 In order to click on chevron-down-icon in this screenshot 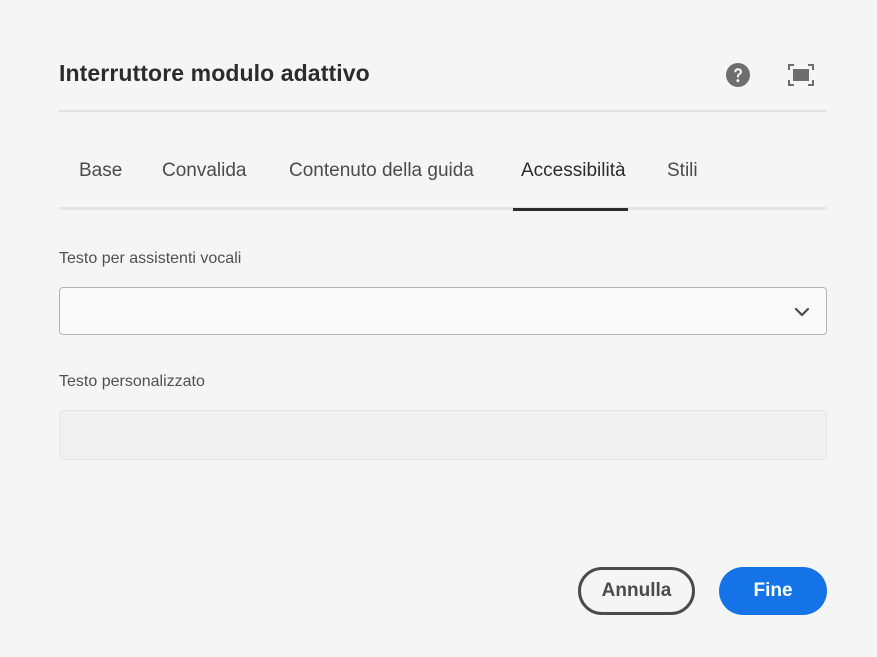, I will do `click(802, 312)`.